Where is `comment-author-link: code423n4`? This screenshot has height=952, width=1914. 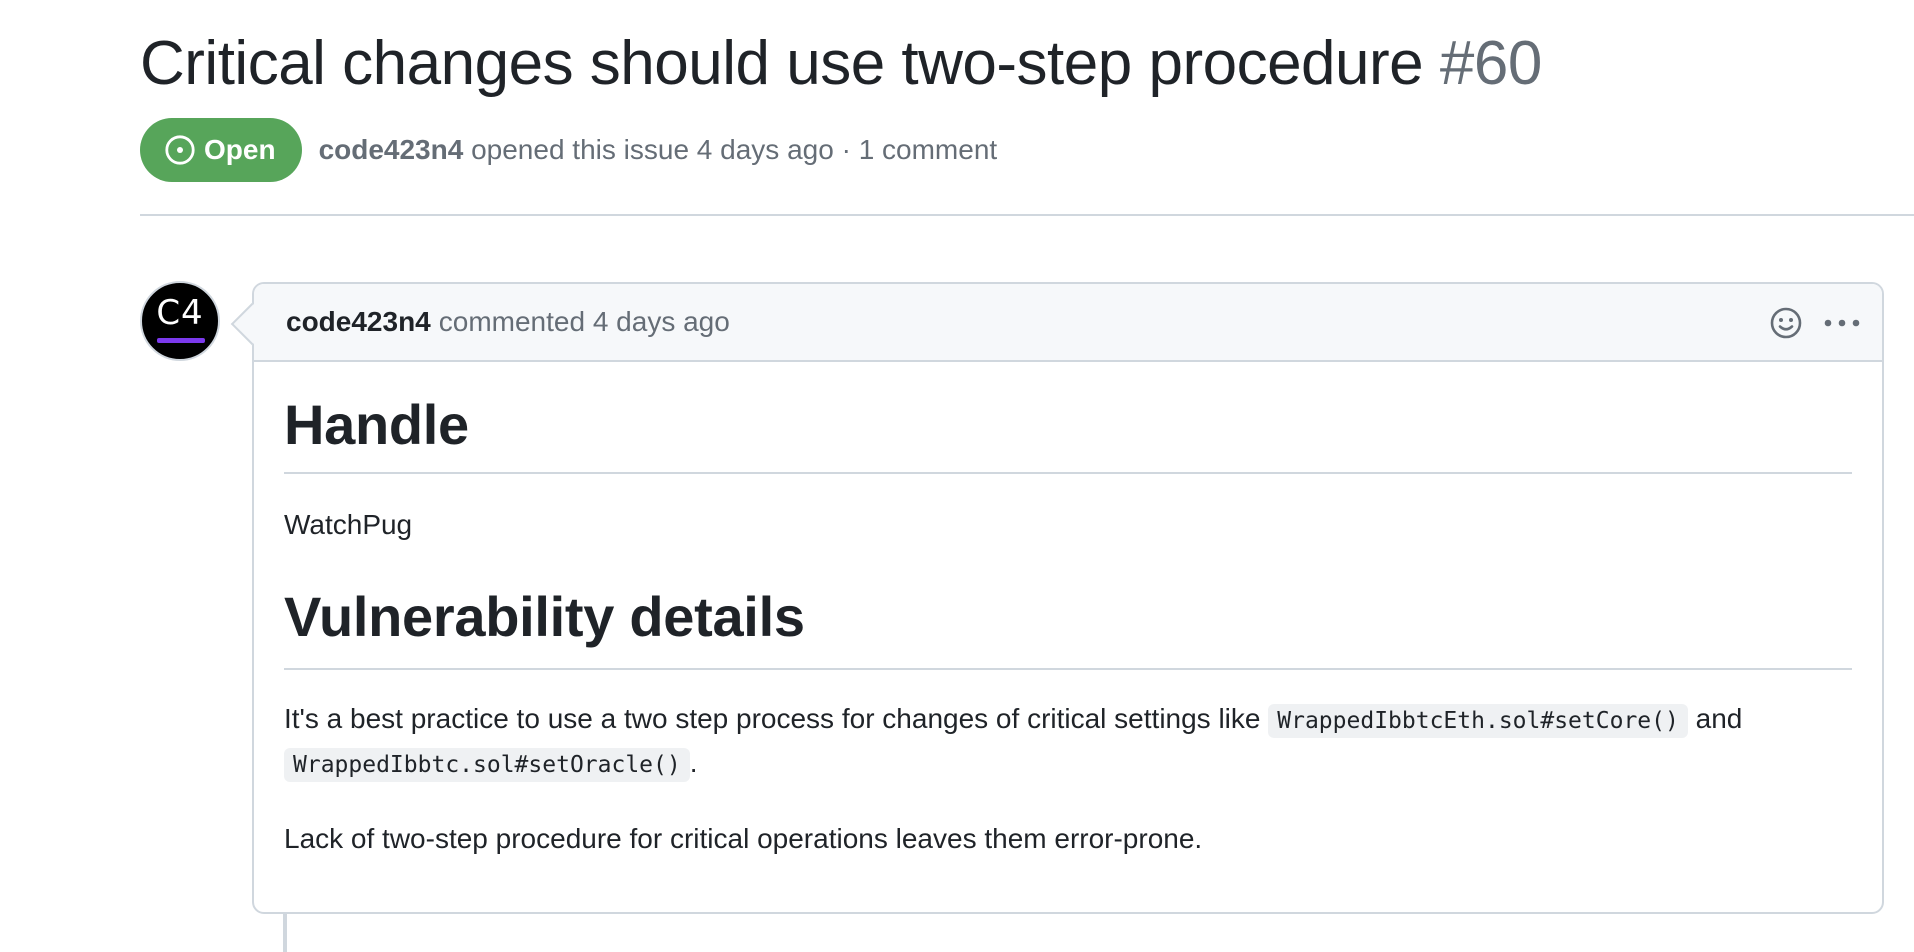
comment-author-link: code423n4 is located at coordinates (358, 322).